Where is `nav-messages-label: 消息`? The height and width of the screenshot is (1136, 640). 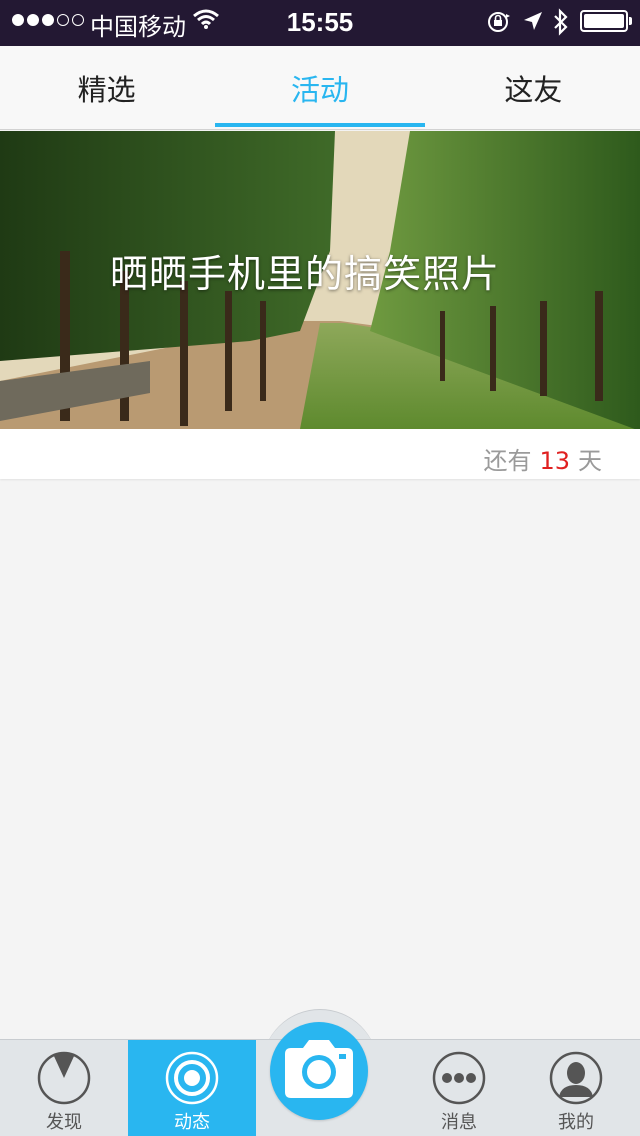 nav-messages-label: 消息 is located at coordinates (459, 1122).